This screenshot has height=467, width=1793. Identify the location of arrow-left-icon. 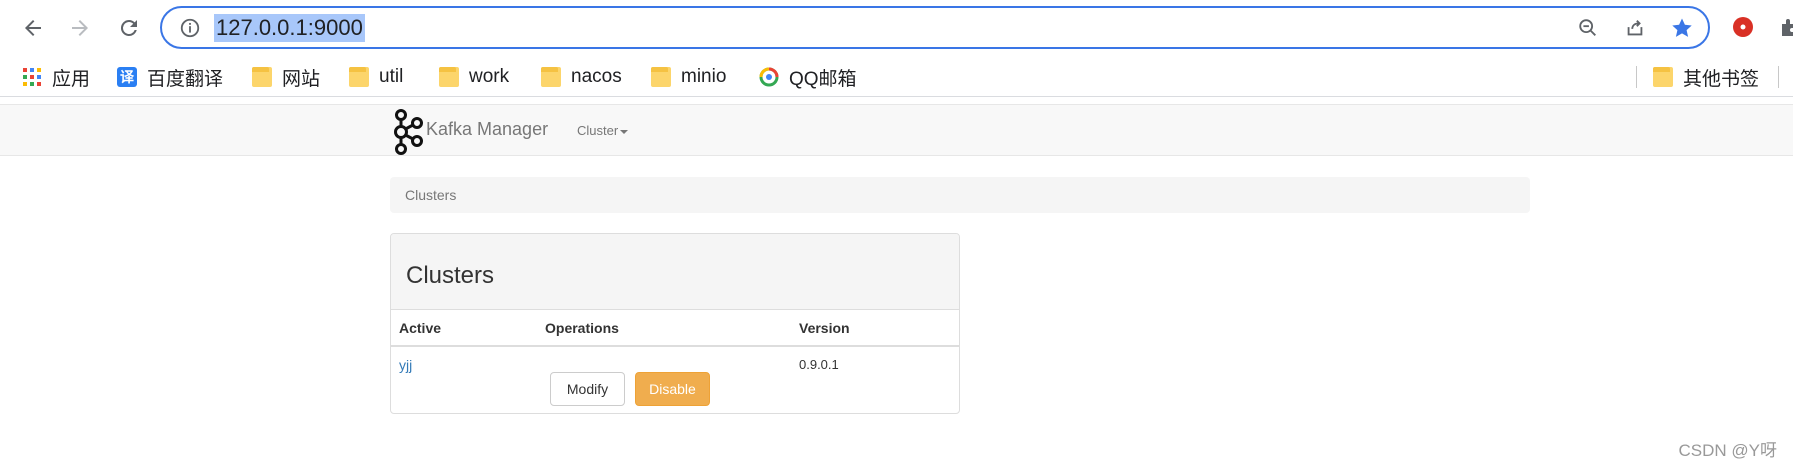
(33, 28).